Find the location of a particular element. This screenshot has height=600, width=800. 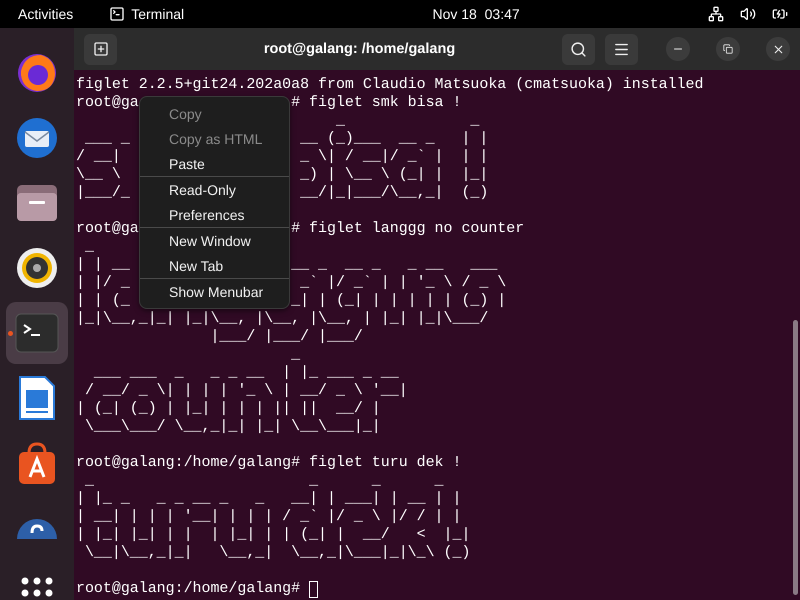

search-icon is located at coordinates (578, 49).